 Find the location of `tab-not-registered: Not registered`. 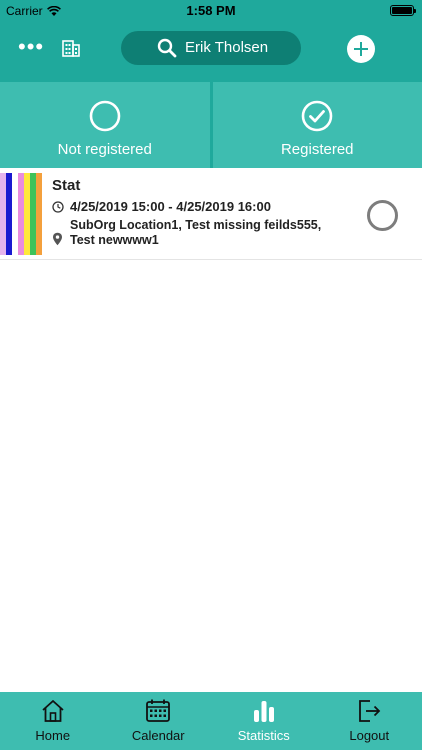

tab-not-registered: Not registered is located at coordinates (105, 125).